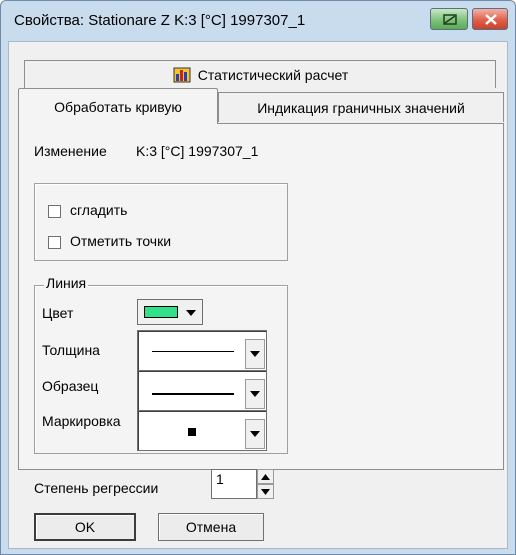 This screenshot has width=516, height=555. What do you see at coordinates (81, 421) in the screenshot?
I see `marking-label: Маркировка` at bounding box center [81, 421].